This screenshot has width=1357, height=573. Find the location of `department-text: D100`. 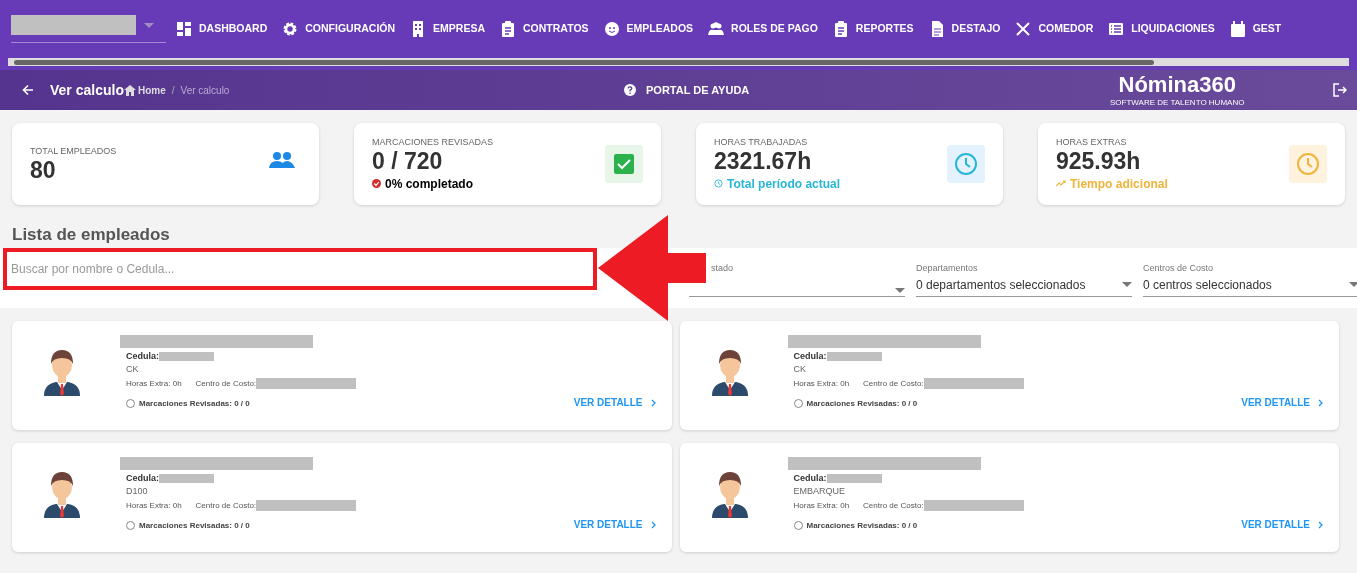

department-text: D100 is located at coordinates (137, 491).